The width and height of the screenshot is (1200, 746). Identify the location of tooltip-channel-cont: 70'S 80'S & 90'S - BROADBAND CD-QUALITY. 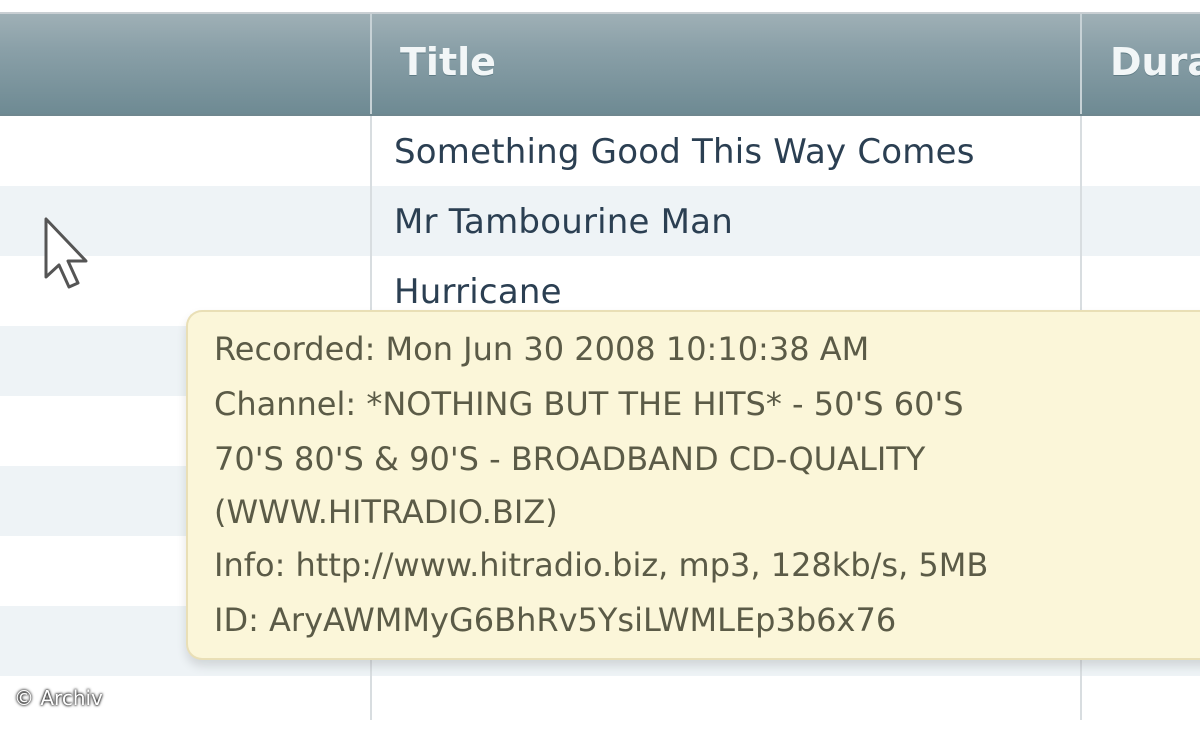
(570, 459).